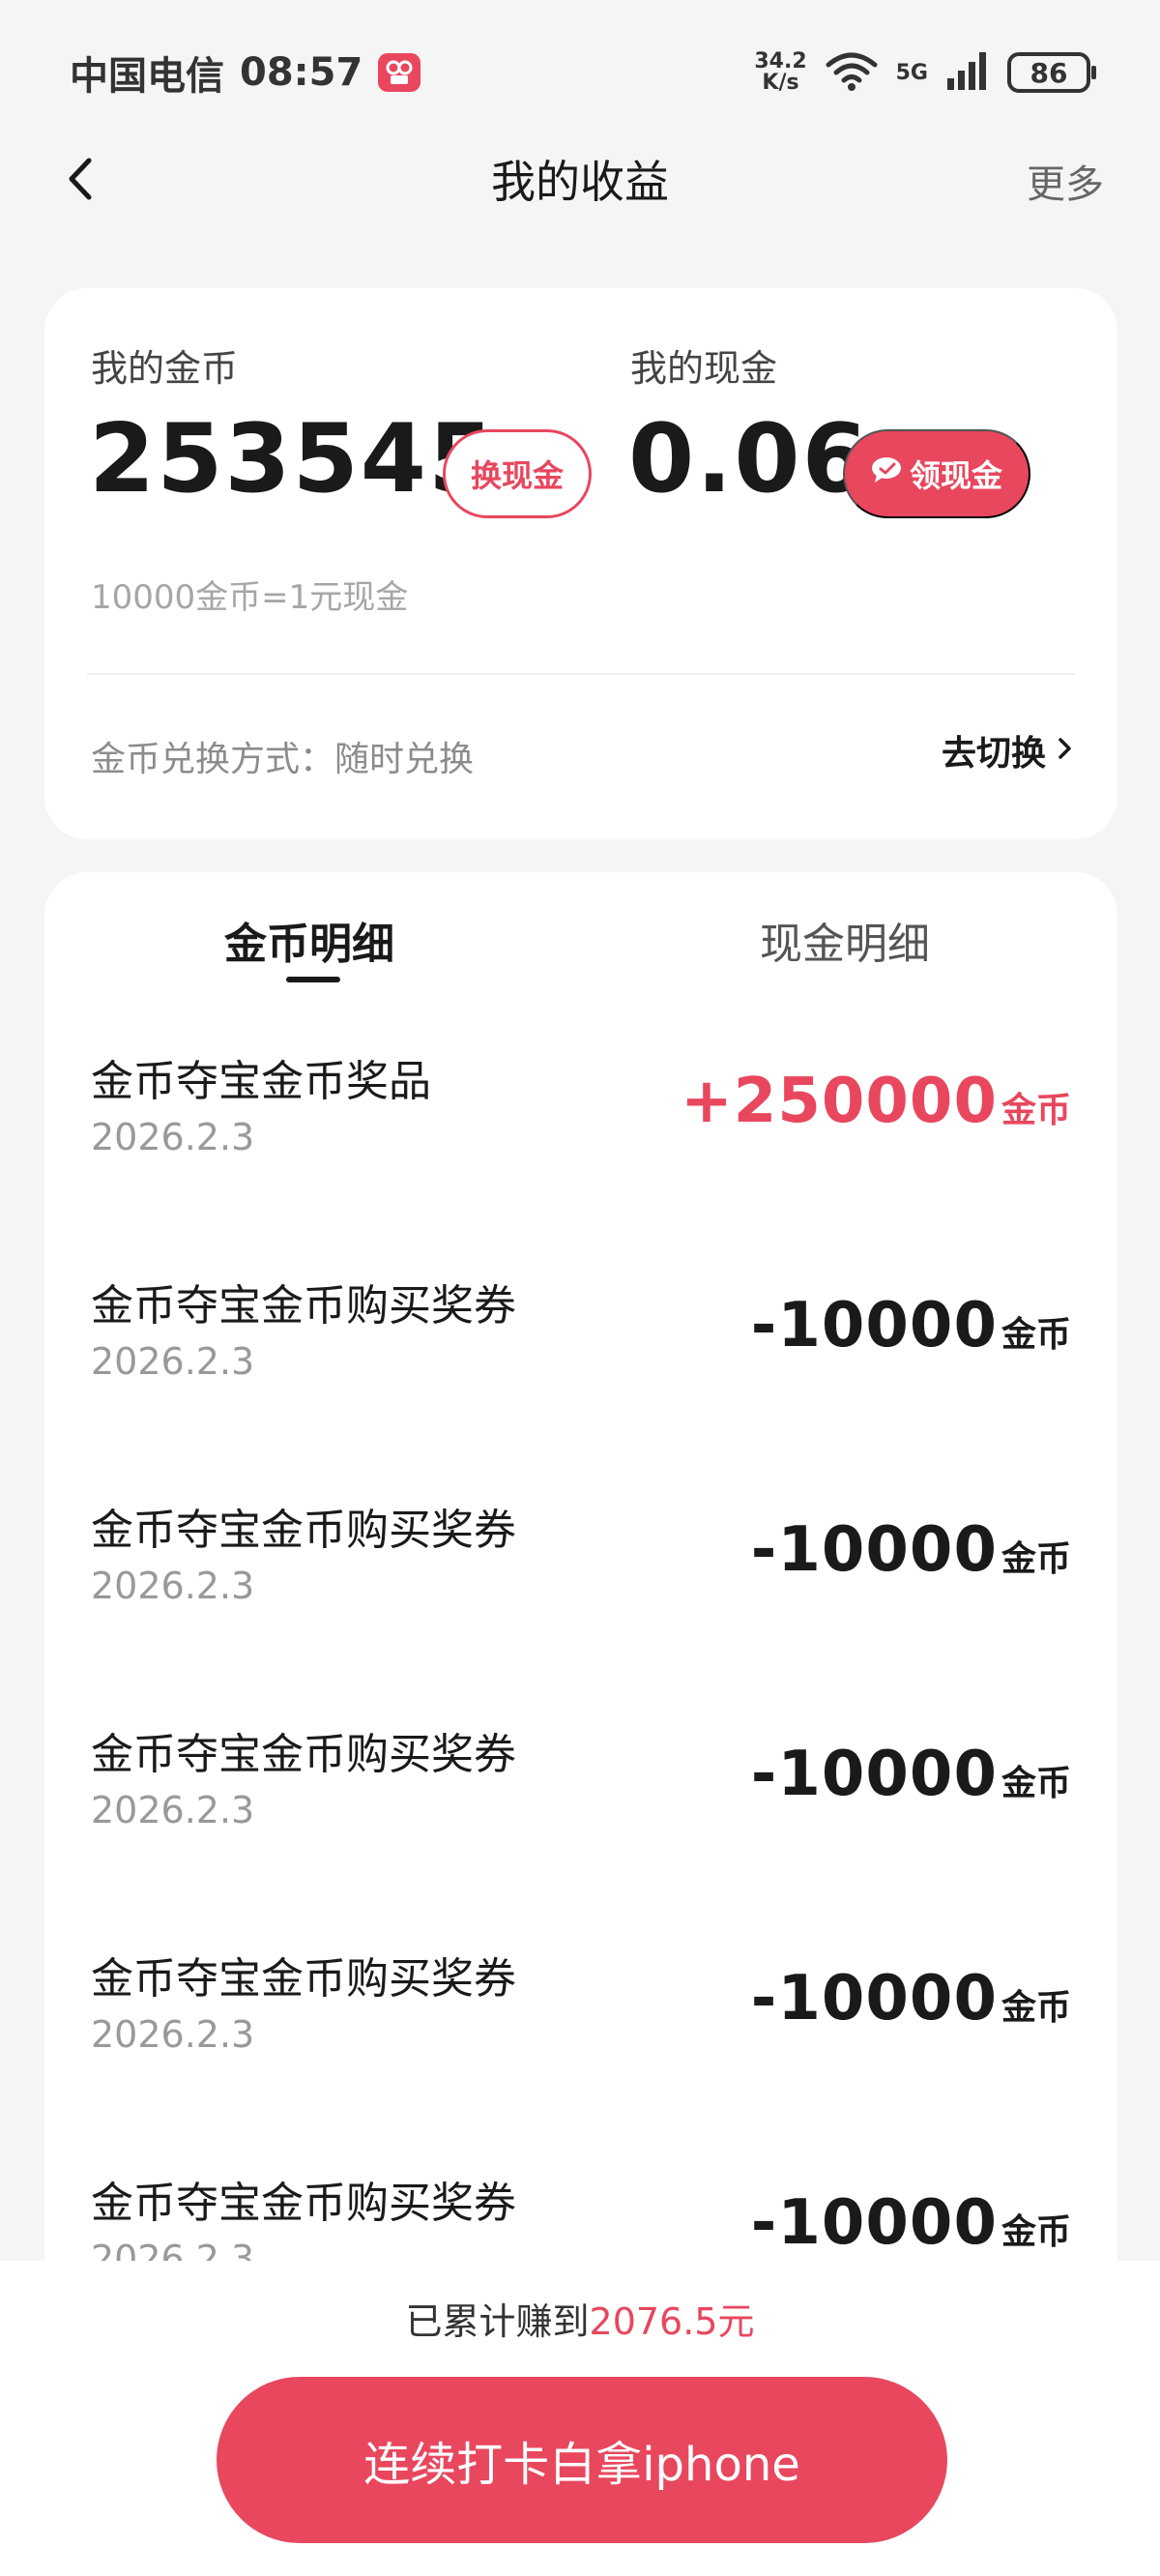 The width and height of the screenshot is (1160, 2576). Describe the element at coordinates (781, 83) in the screenshot. I see `network-speed-unit: K/s` at that location.